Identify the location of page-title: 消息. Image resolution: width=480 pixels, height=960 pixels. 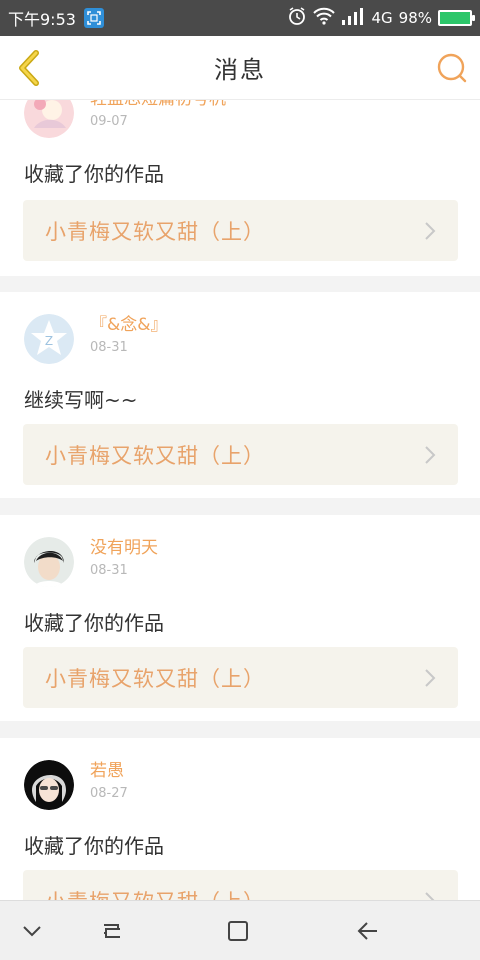
(240, 70).